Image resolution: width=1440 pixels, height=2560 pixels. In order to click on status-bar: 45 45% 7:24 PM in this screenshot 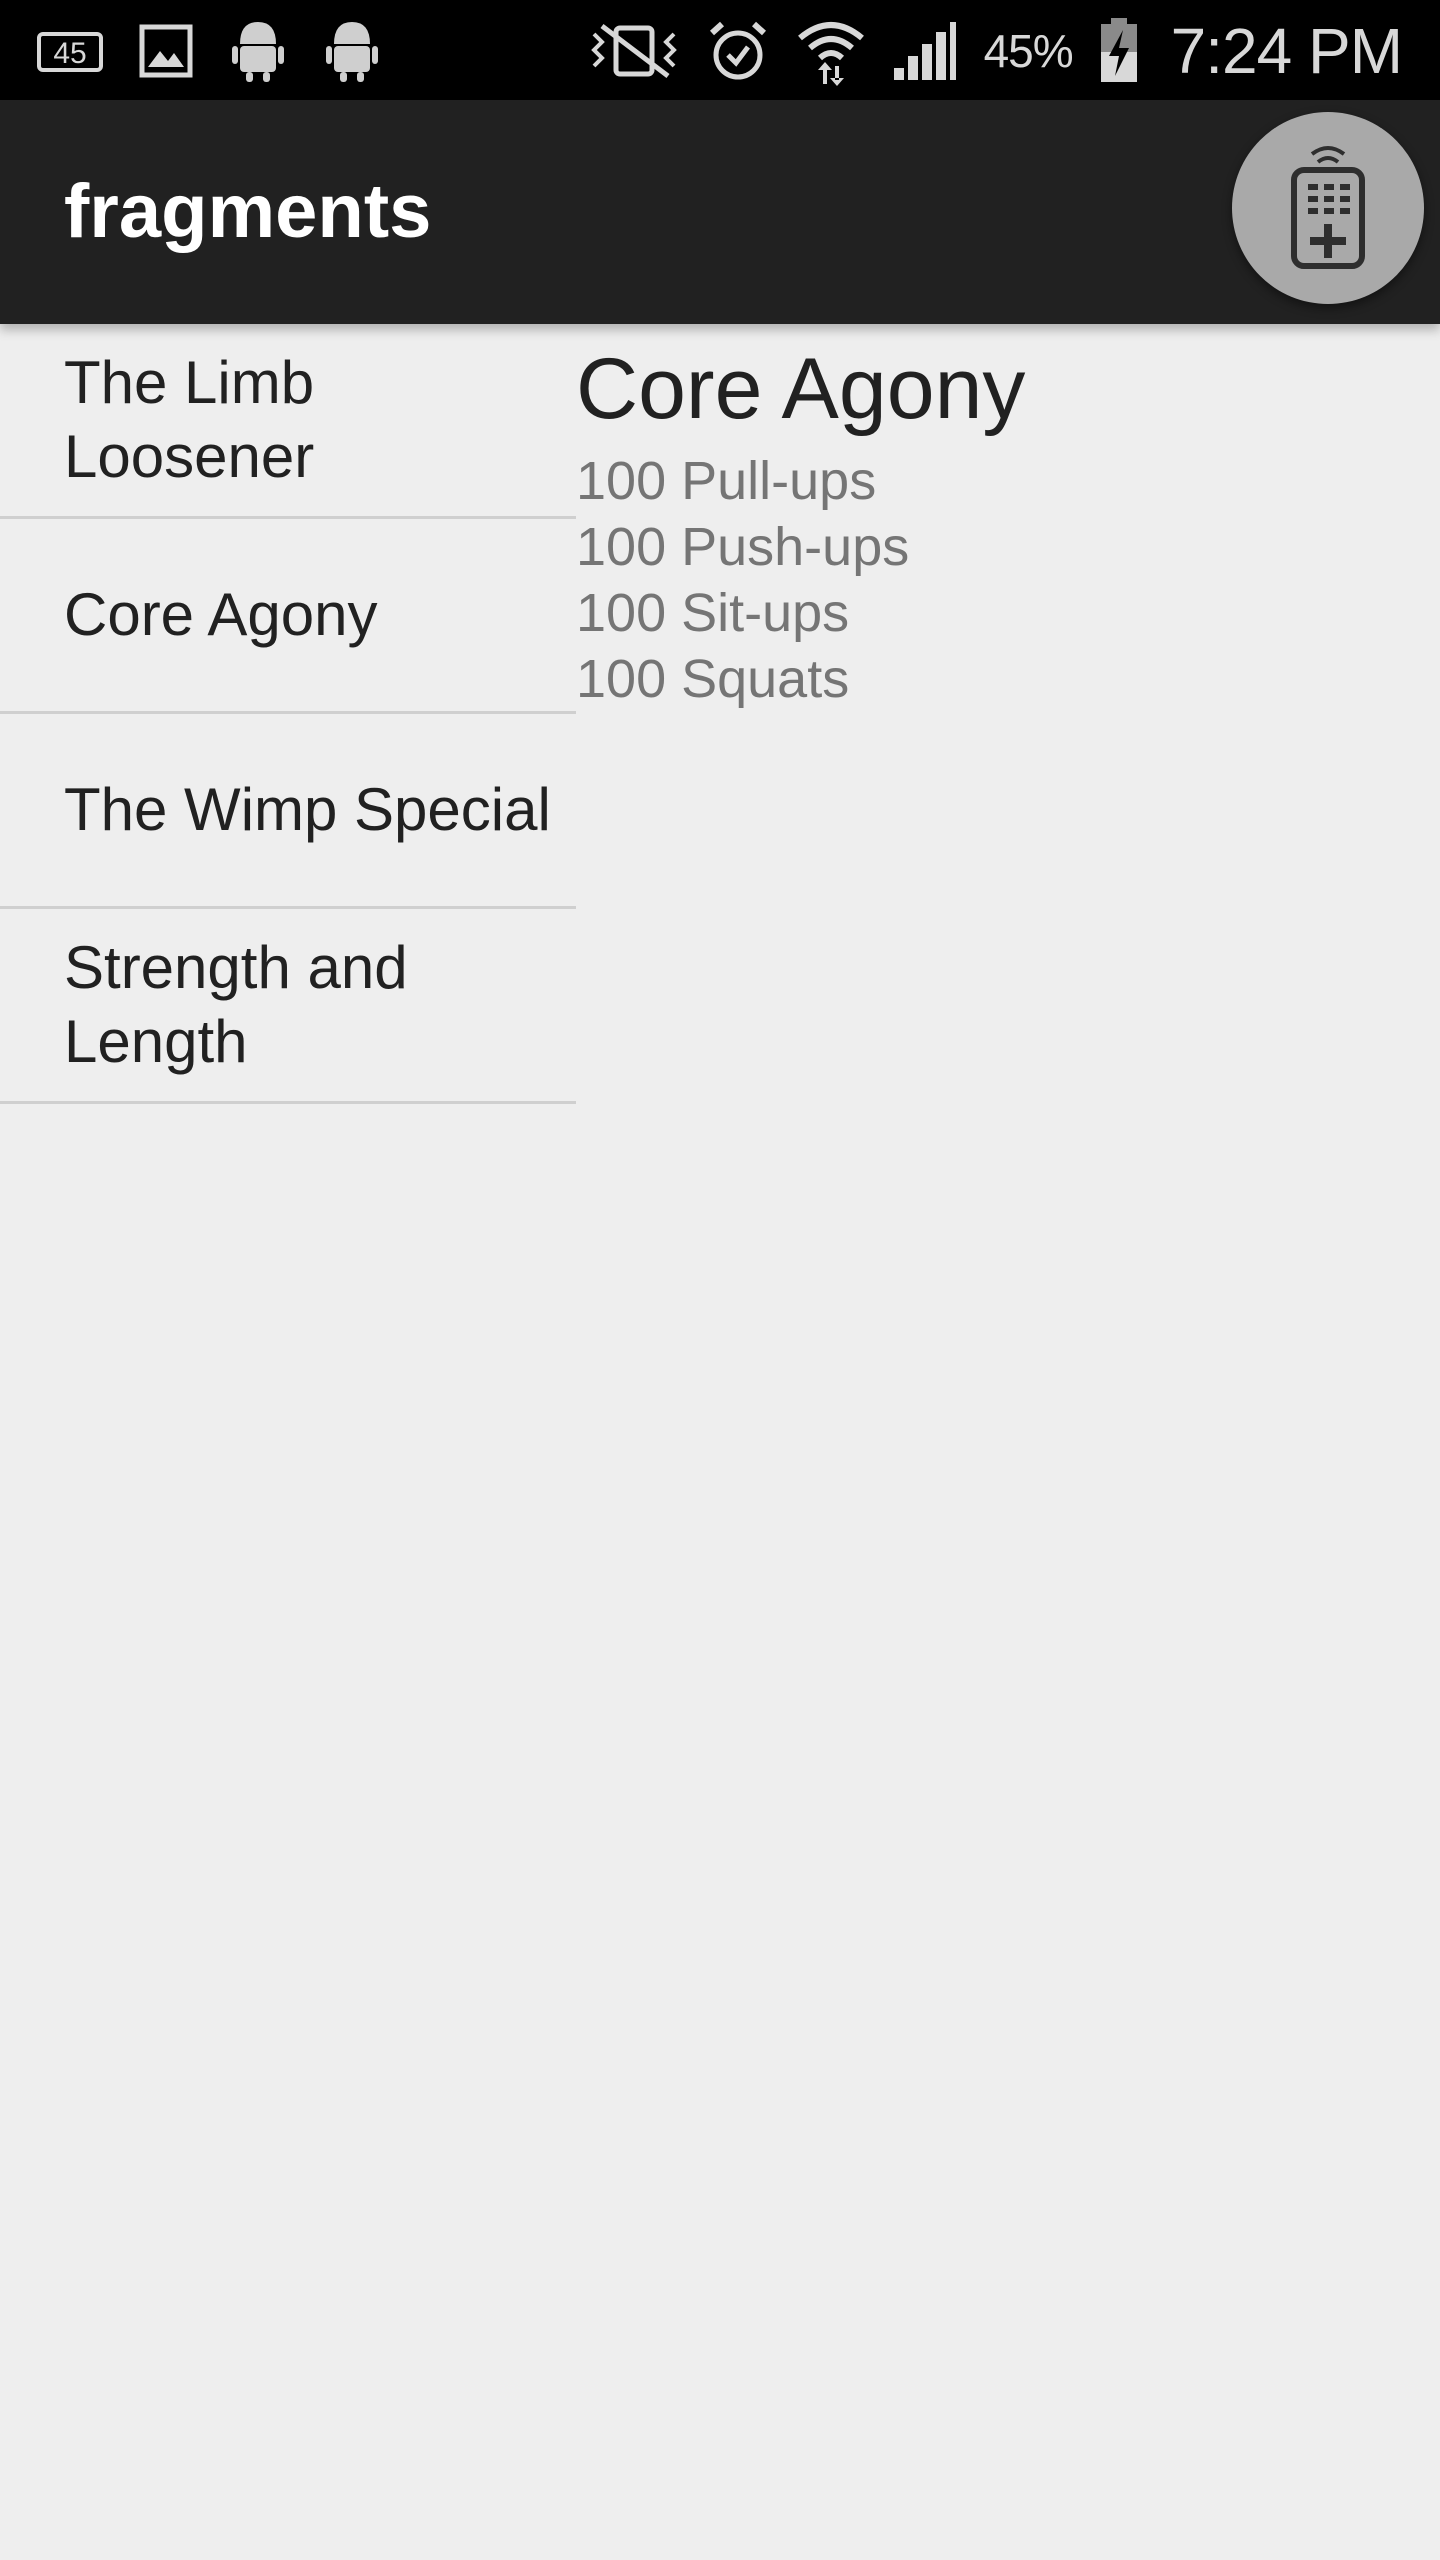, I will do `click(720, 50)`.